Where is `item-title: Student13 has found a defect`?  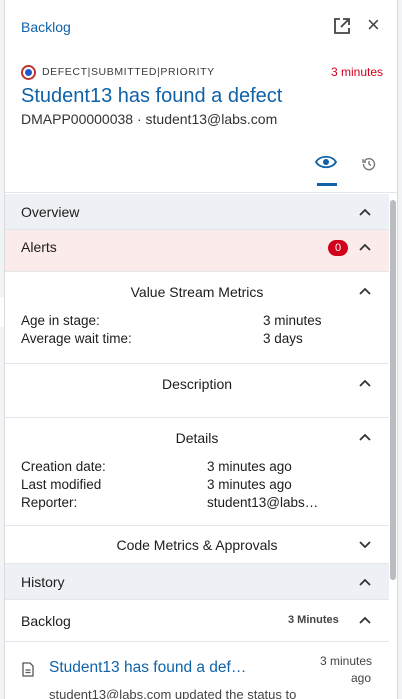
item-title: Student13 has found a defect is located at coordinates (151, 96).